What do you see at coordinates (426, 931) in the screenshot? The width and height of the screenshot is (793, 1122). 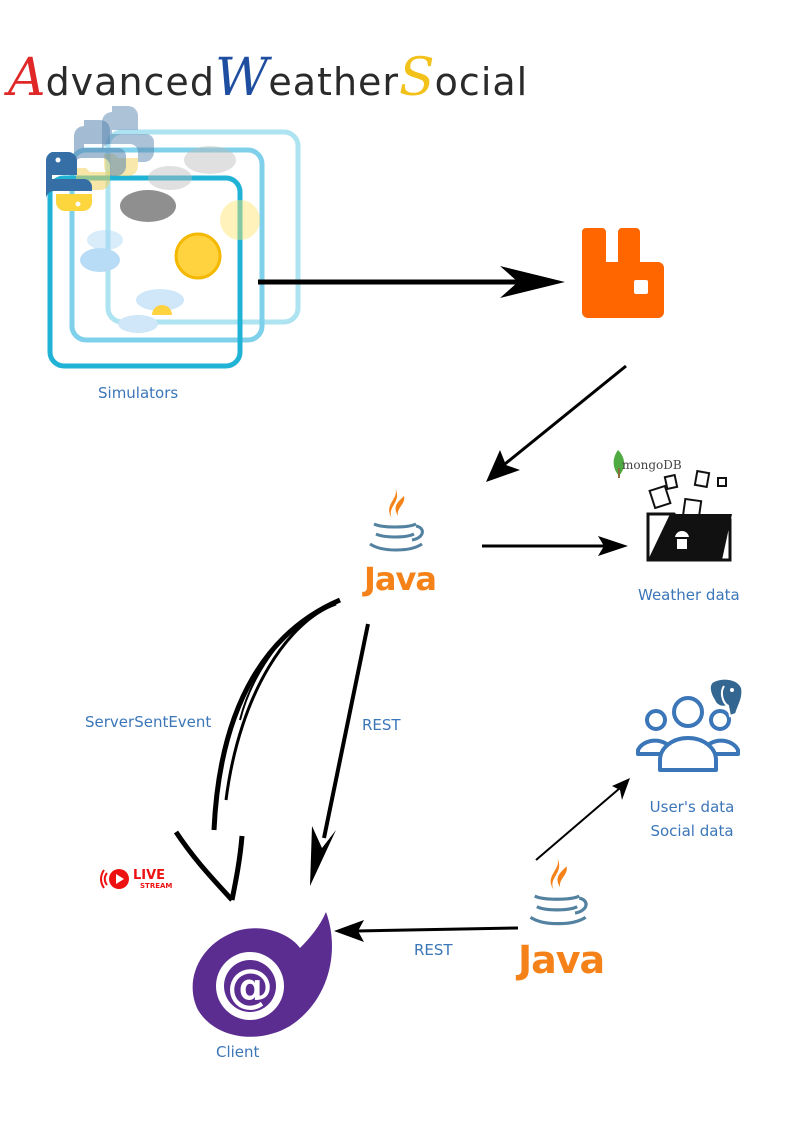 I see `arrow-rest-java2-to-client` at bounding box center [426, 931].